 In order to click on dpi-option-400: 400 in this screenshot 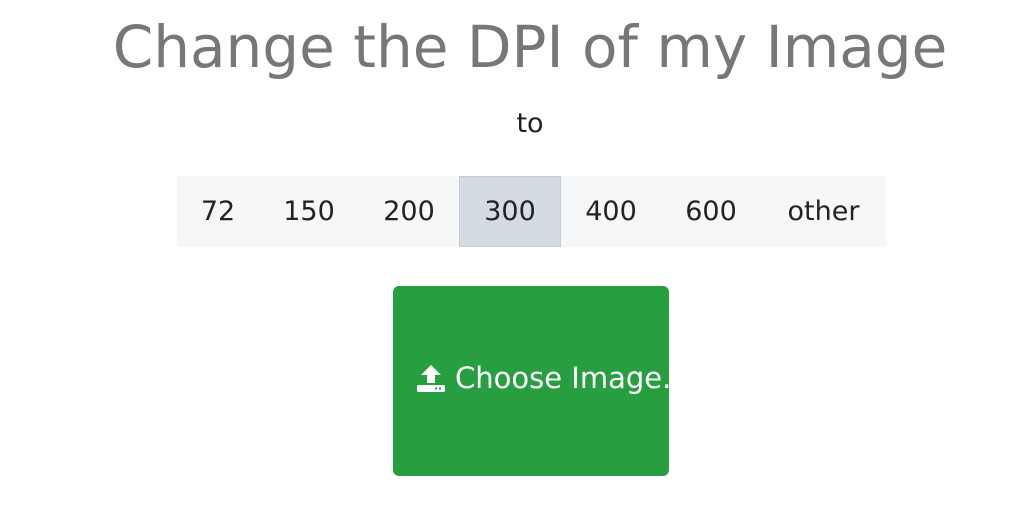, I will do `click(611, 211)`.